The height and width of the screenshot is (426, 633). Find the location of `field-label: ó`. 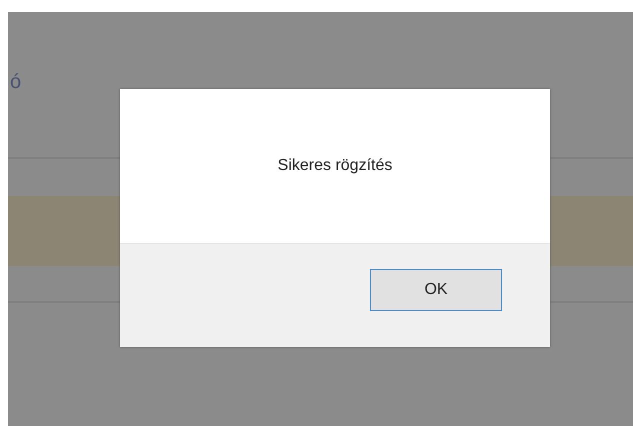

field-label: ó is located at coordinates (15, 82).